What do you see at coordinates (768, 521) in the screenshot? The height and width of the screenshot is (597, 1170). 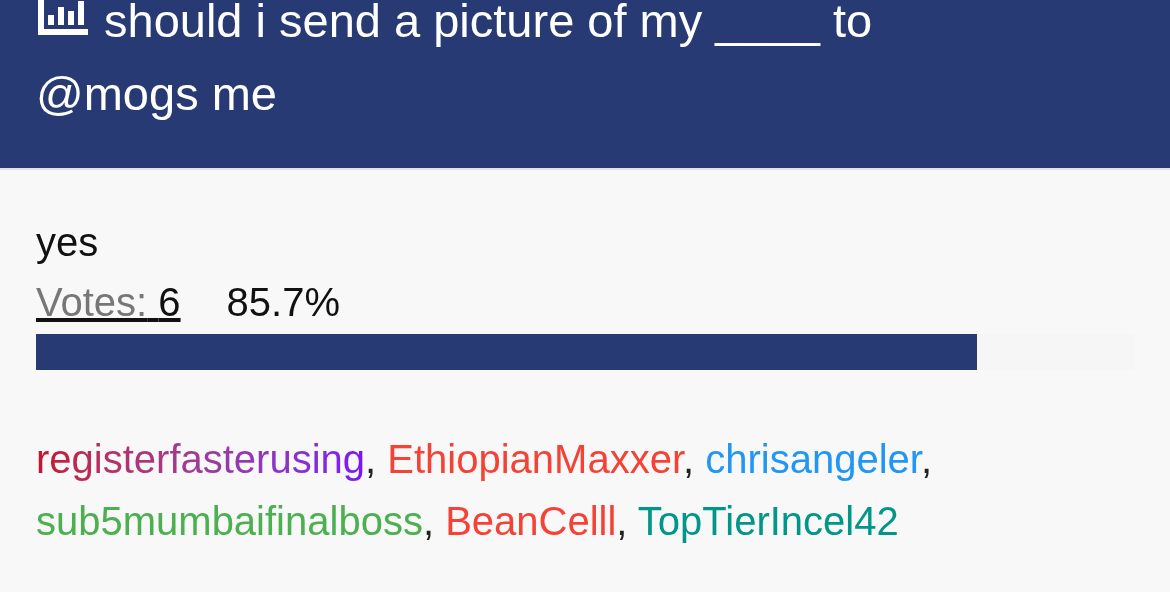 I see `voter-name: TopTierIncel42` at bounding box center [768, 521].